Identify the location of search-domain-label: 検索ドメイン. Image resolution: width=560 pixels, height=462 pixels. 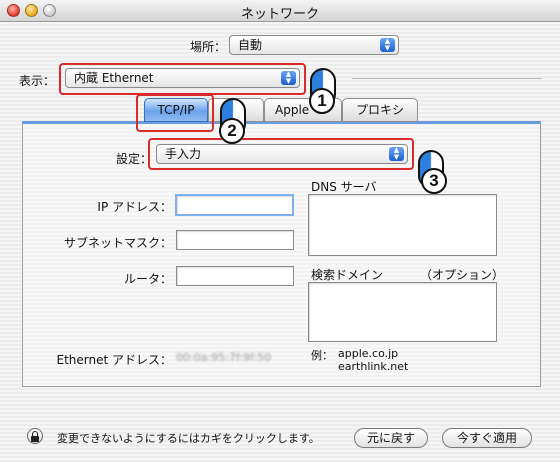
(347, 275).